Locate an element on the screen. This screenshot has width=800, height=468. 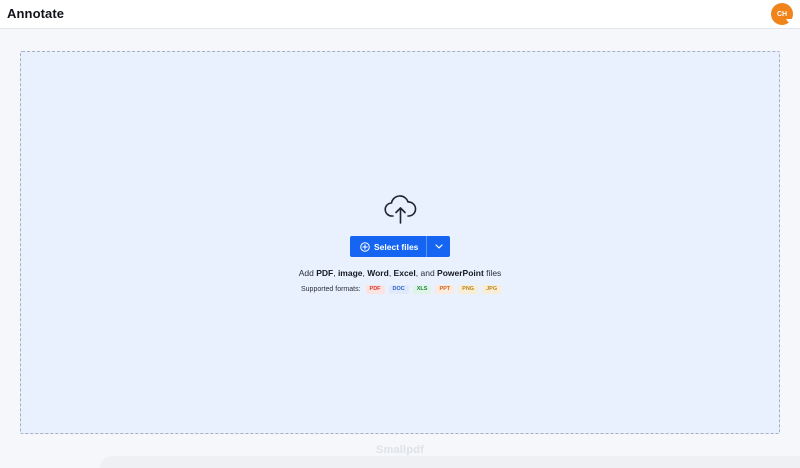
select-files-group: Select files is located at coordinates (400, 246).